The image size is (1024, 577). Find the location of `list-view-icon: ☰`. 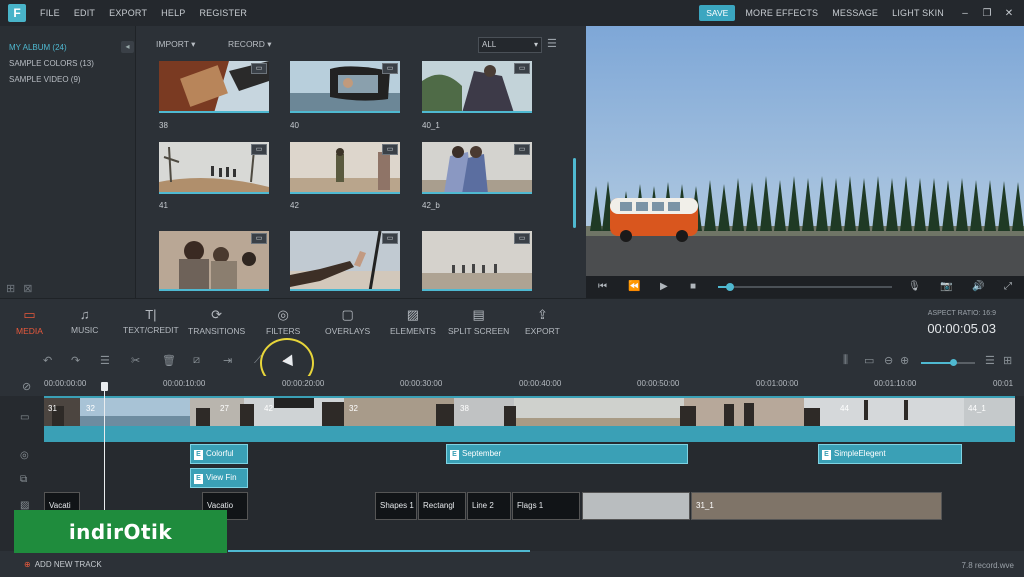

list-view-icon: ☰ is located at coordinates (552, 43).